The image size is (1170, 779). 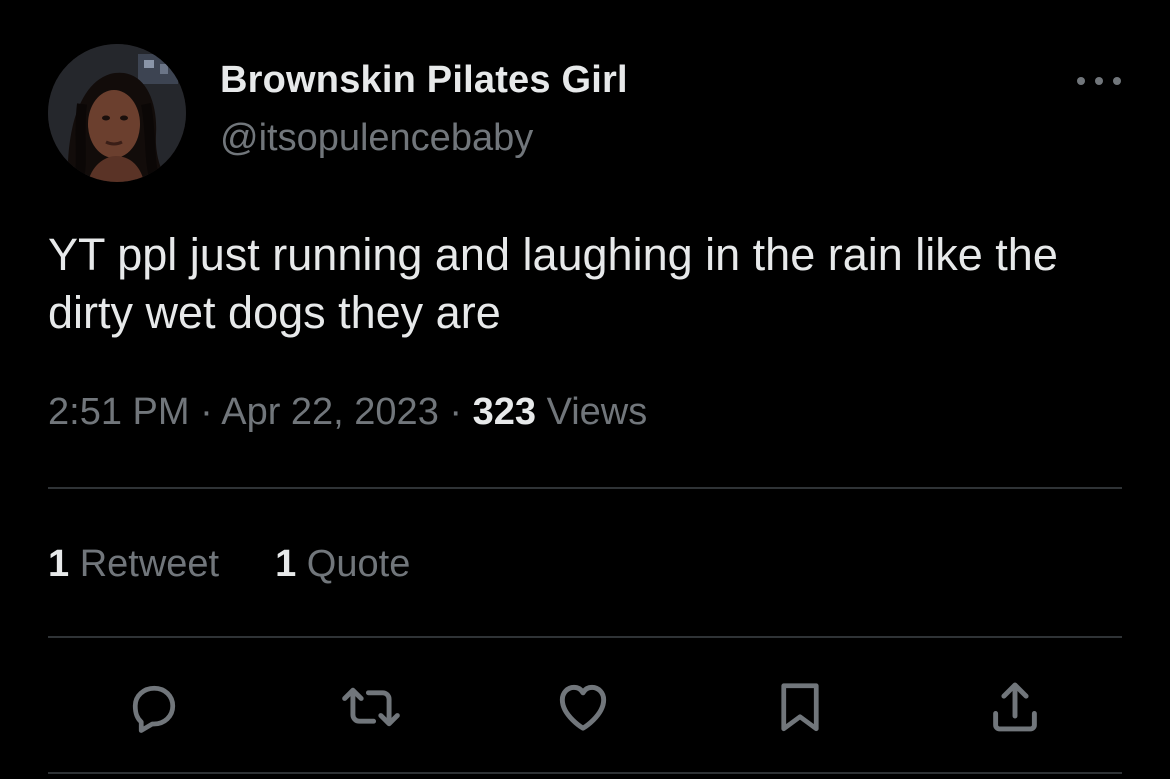 I want to click on share-button, so click(x=1015, y=707).